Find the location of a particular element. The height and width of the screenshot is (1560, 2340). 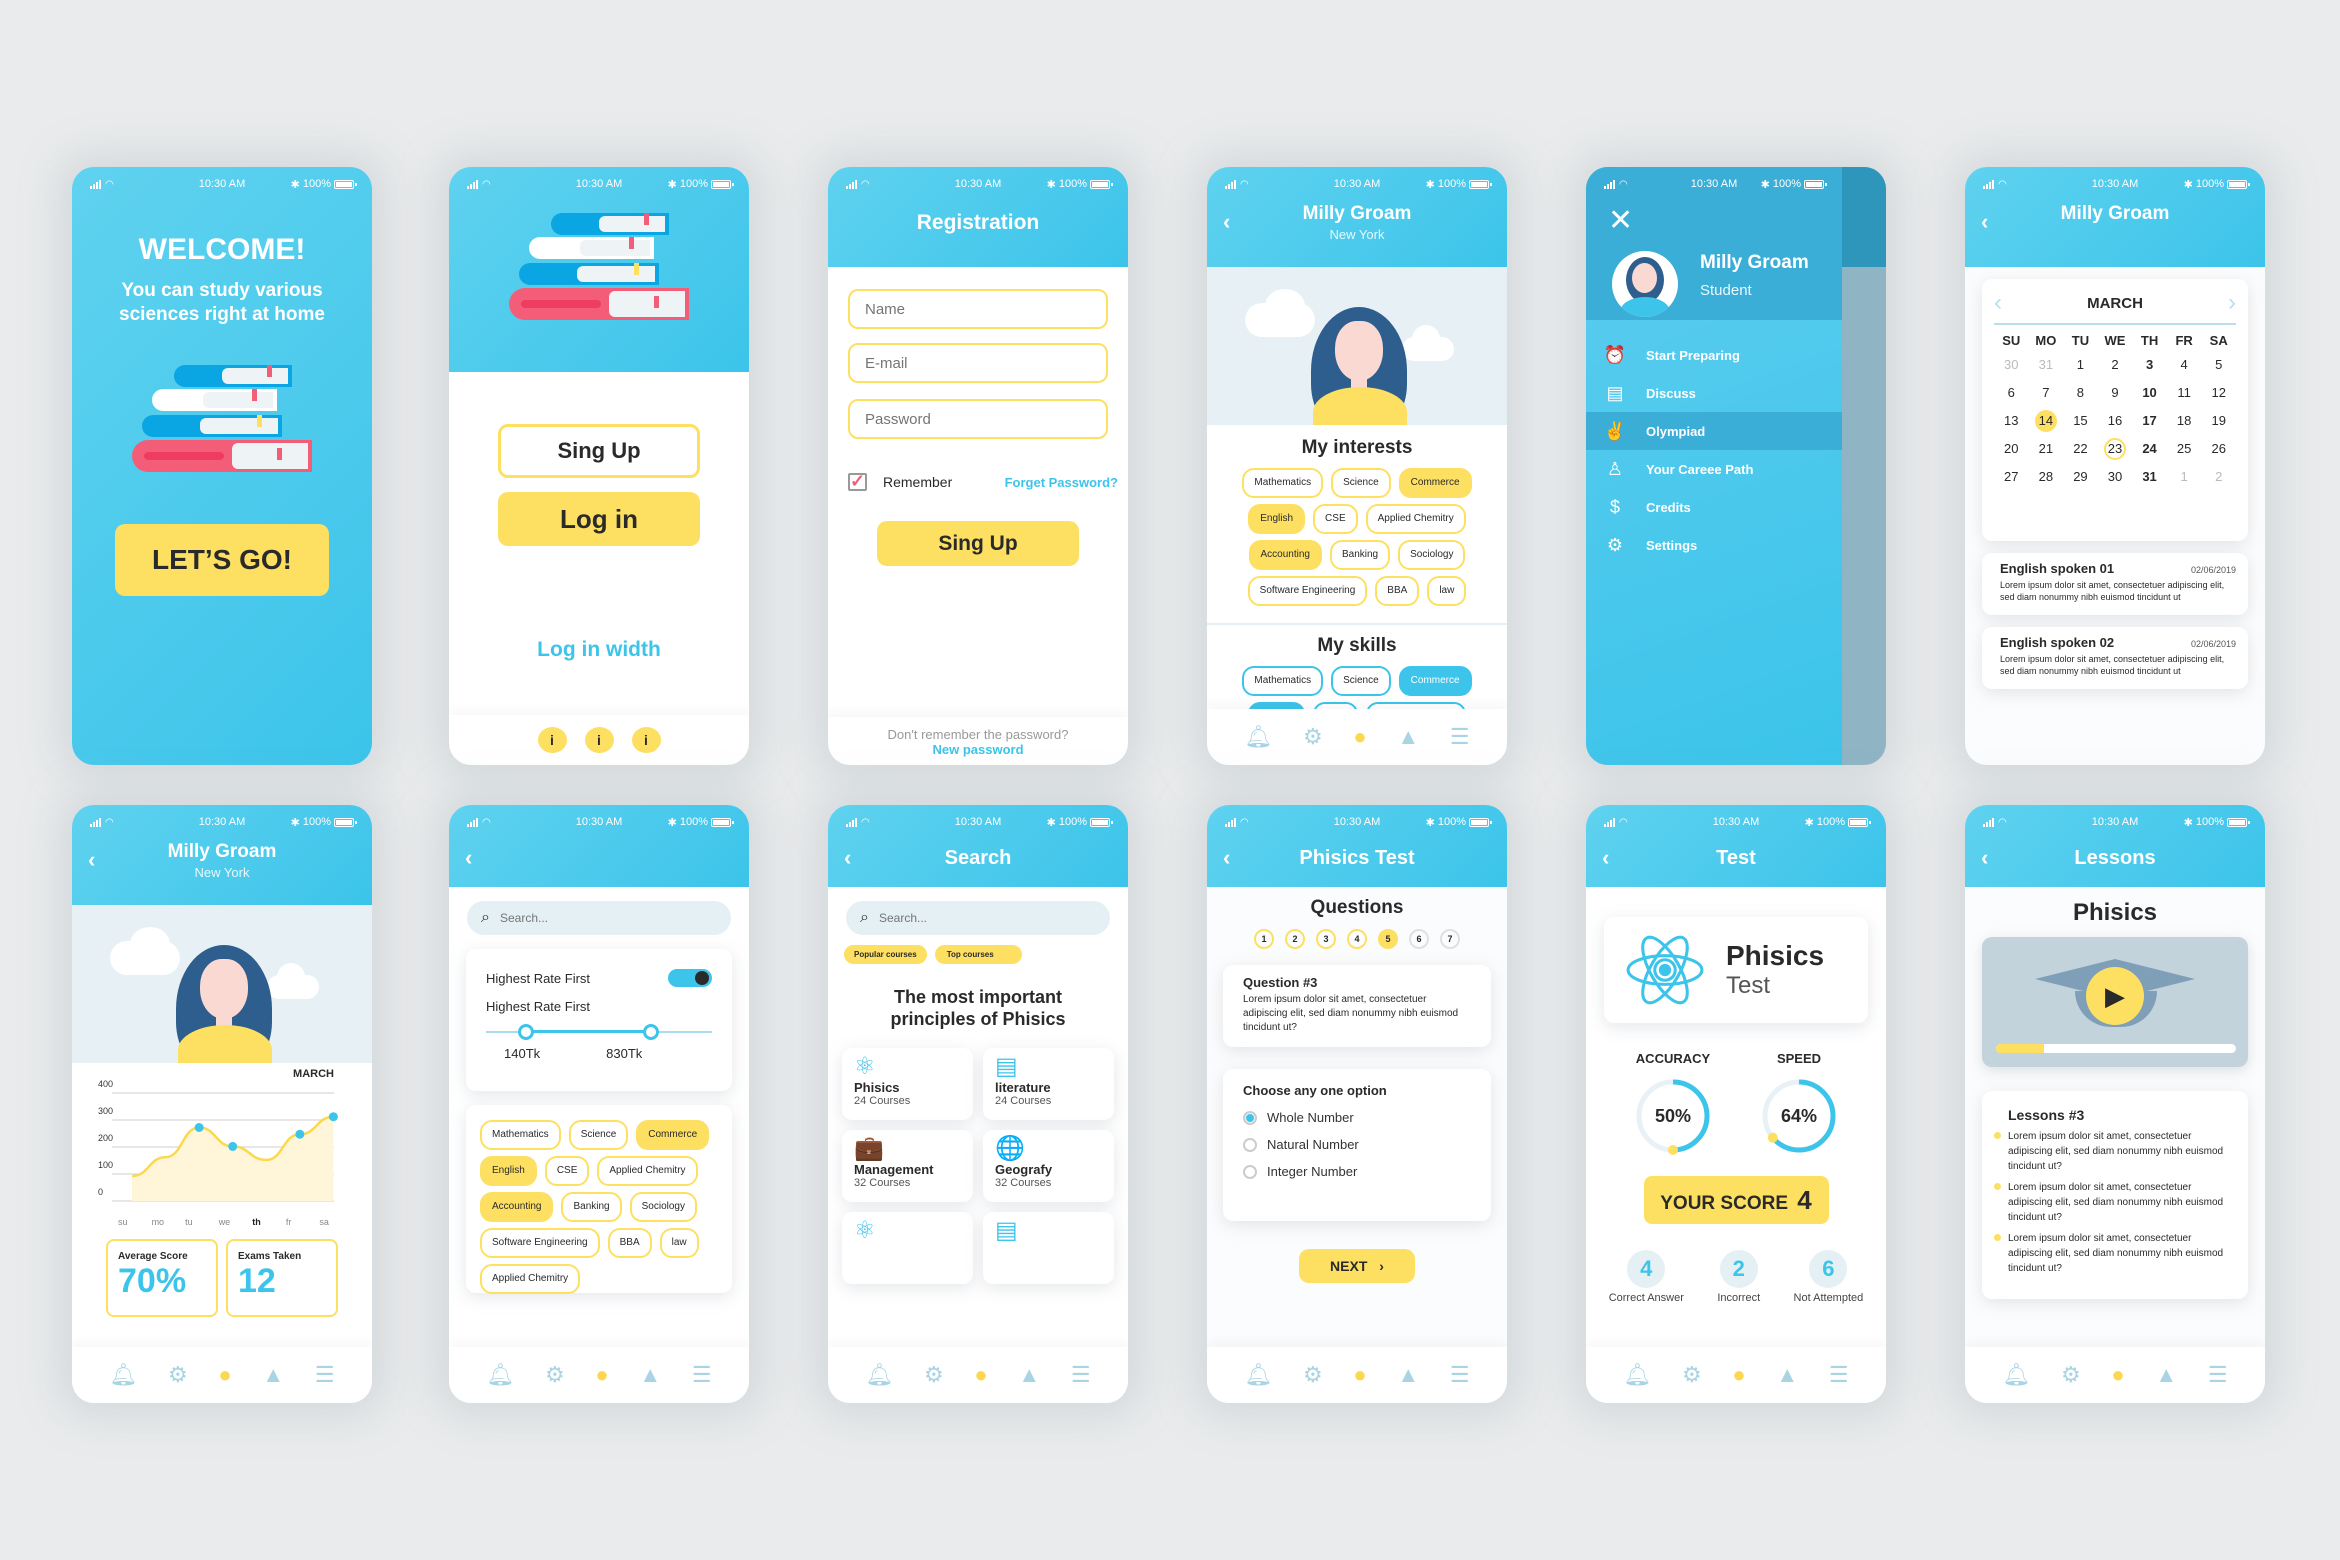

question-step: 2 is located at coordinates (1295, 939).